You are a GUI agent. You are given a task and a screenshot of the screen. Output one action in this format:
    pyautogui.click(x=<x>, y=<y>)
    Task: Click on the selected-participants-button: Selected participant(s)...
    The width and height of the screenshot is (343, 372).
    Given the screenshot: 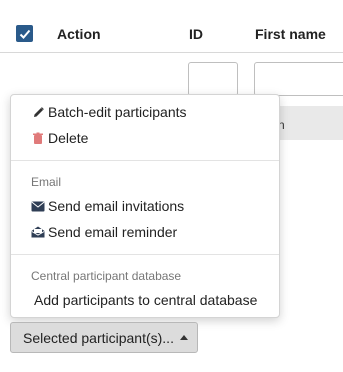 What is the action you would take?
    pyautogui.click(x=104, y=337)
    